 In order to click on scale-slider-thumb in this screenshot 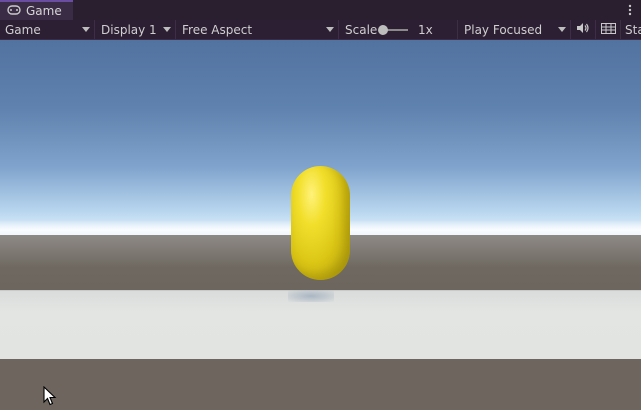, I will do `click(383, 30)`.